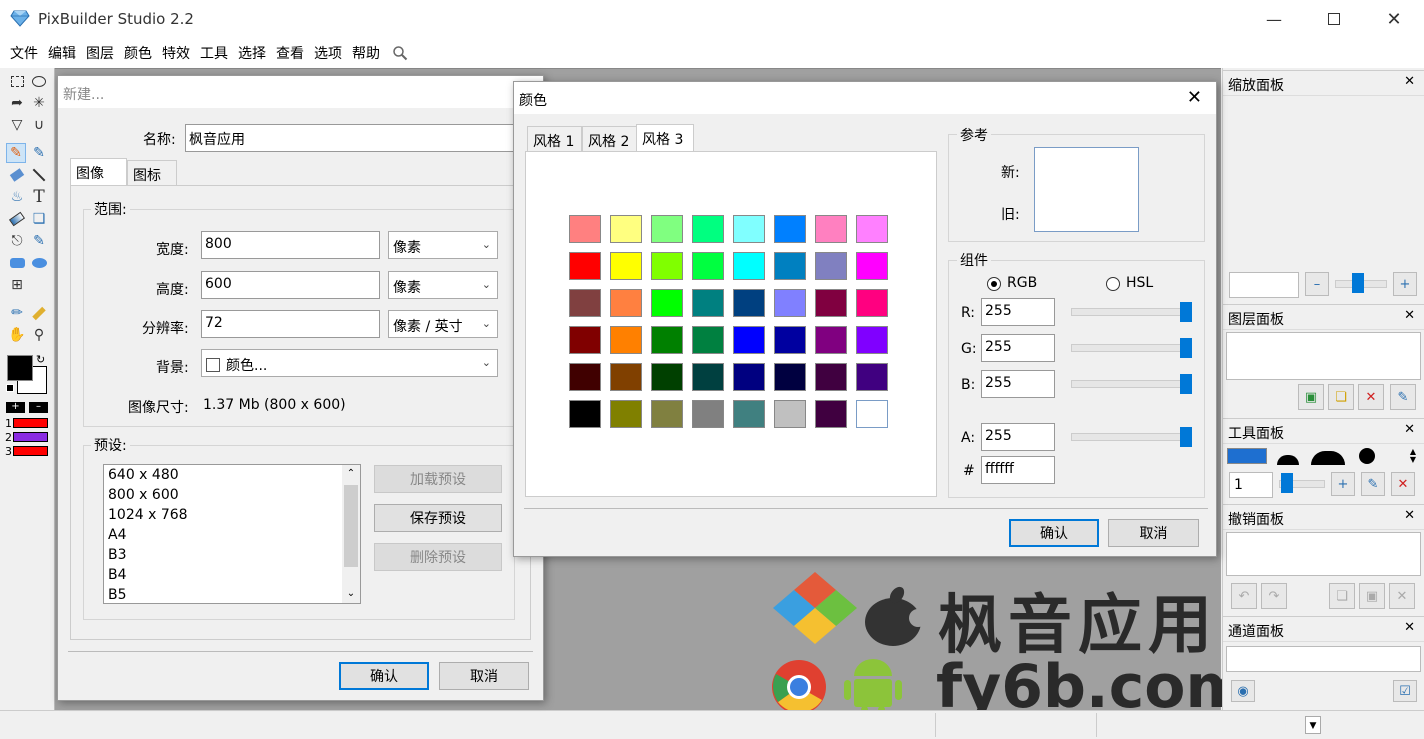  Describe the element at coordinates (1264, 285) in the screenshot. I see `zoom-value-field` at that location.